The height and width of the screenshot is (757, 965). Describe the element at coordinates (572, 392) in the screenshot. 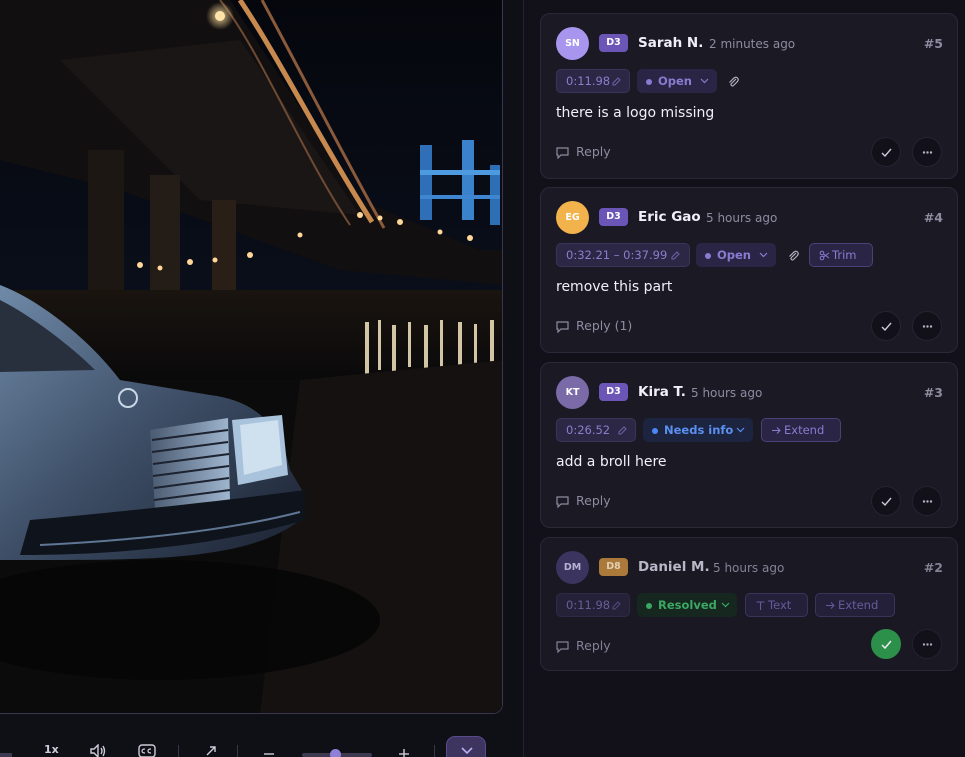

I see `avatar: KT` at that location.